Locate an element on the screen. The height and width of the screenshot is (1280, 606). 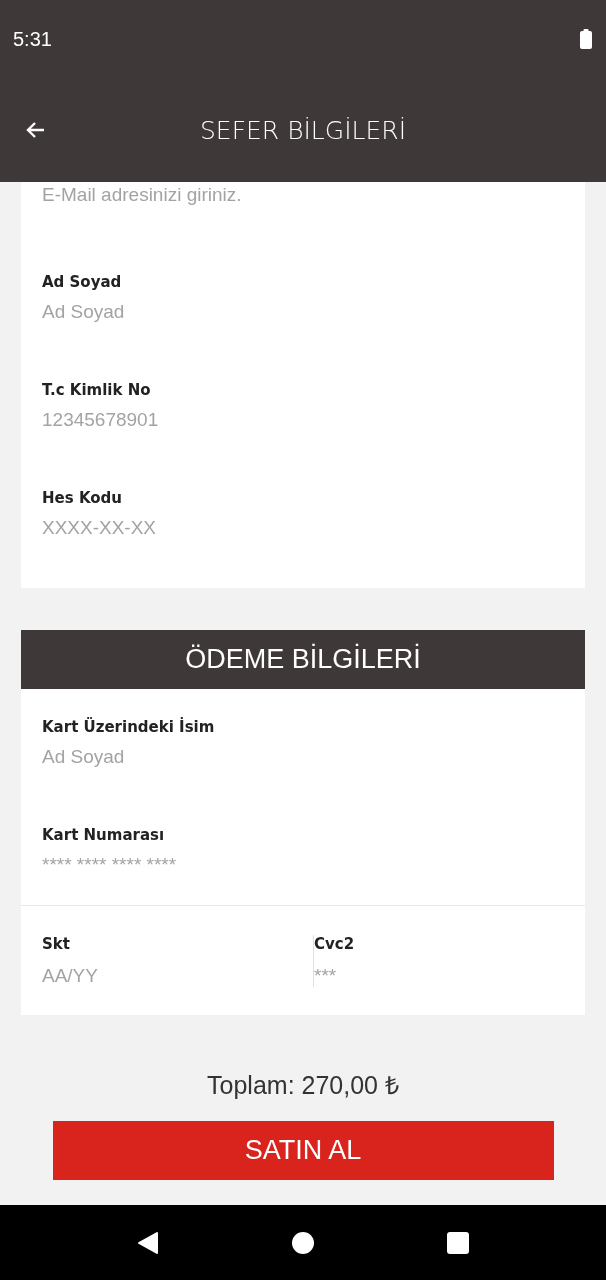
input-field: *** is located at coordinates (424, 975).